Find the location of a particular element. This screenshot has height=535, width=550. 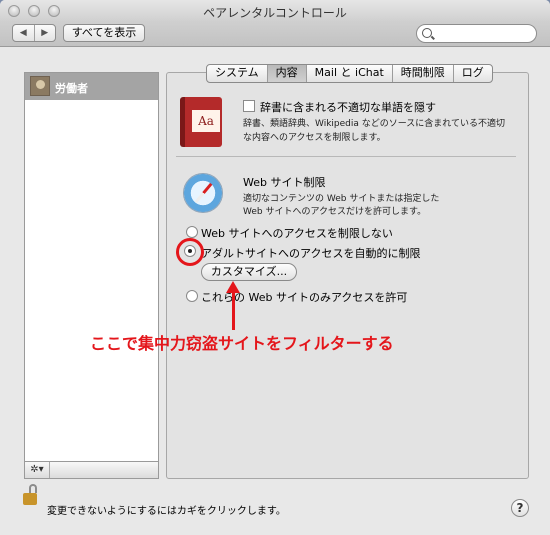

safari-compass-icon is located at coordinates (203, 193).